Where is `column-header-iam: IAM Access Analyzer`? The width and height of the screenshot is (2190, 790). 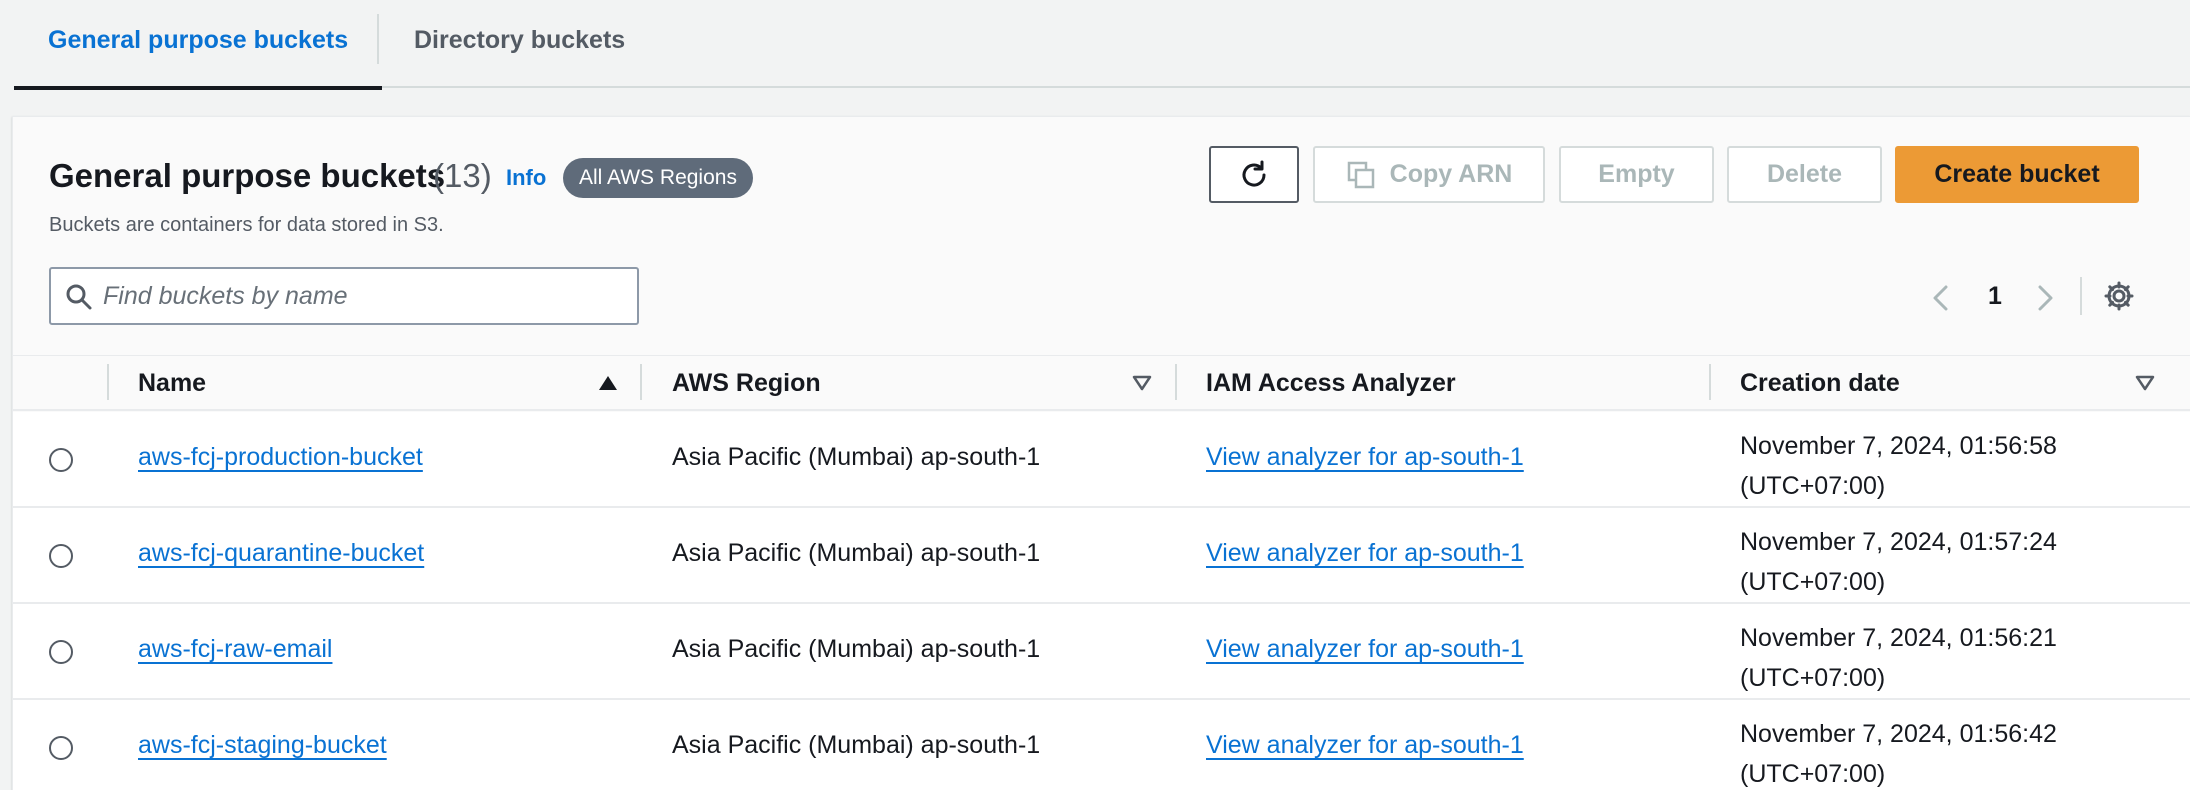
column-header-iam: IAM Access Analyzer is located at coordinates (1331, 383).